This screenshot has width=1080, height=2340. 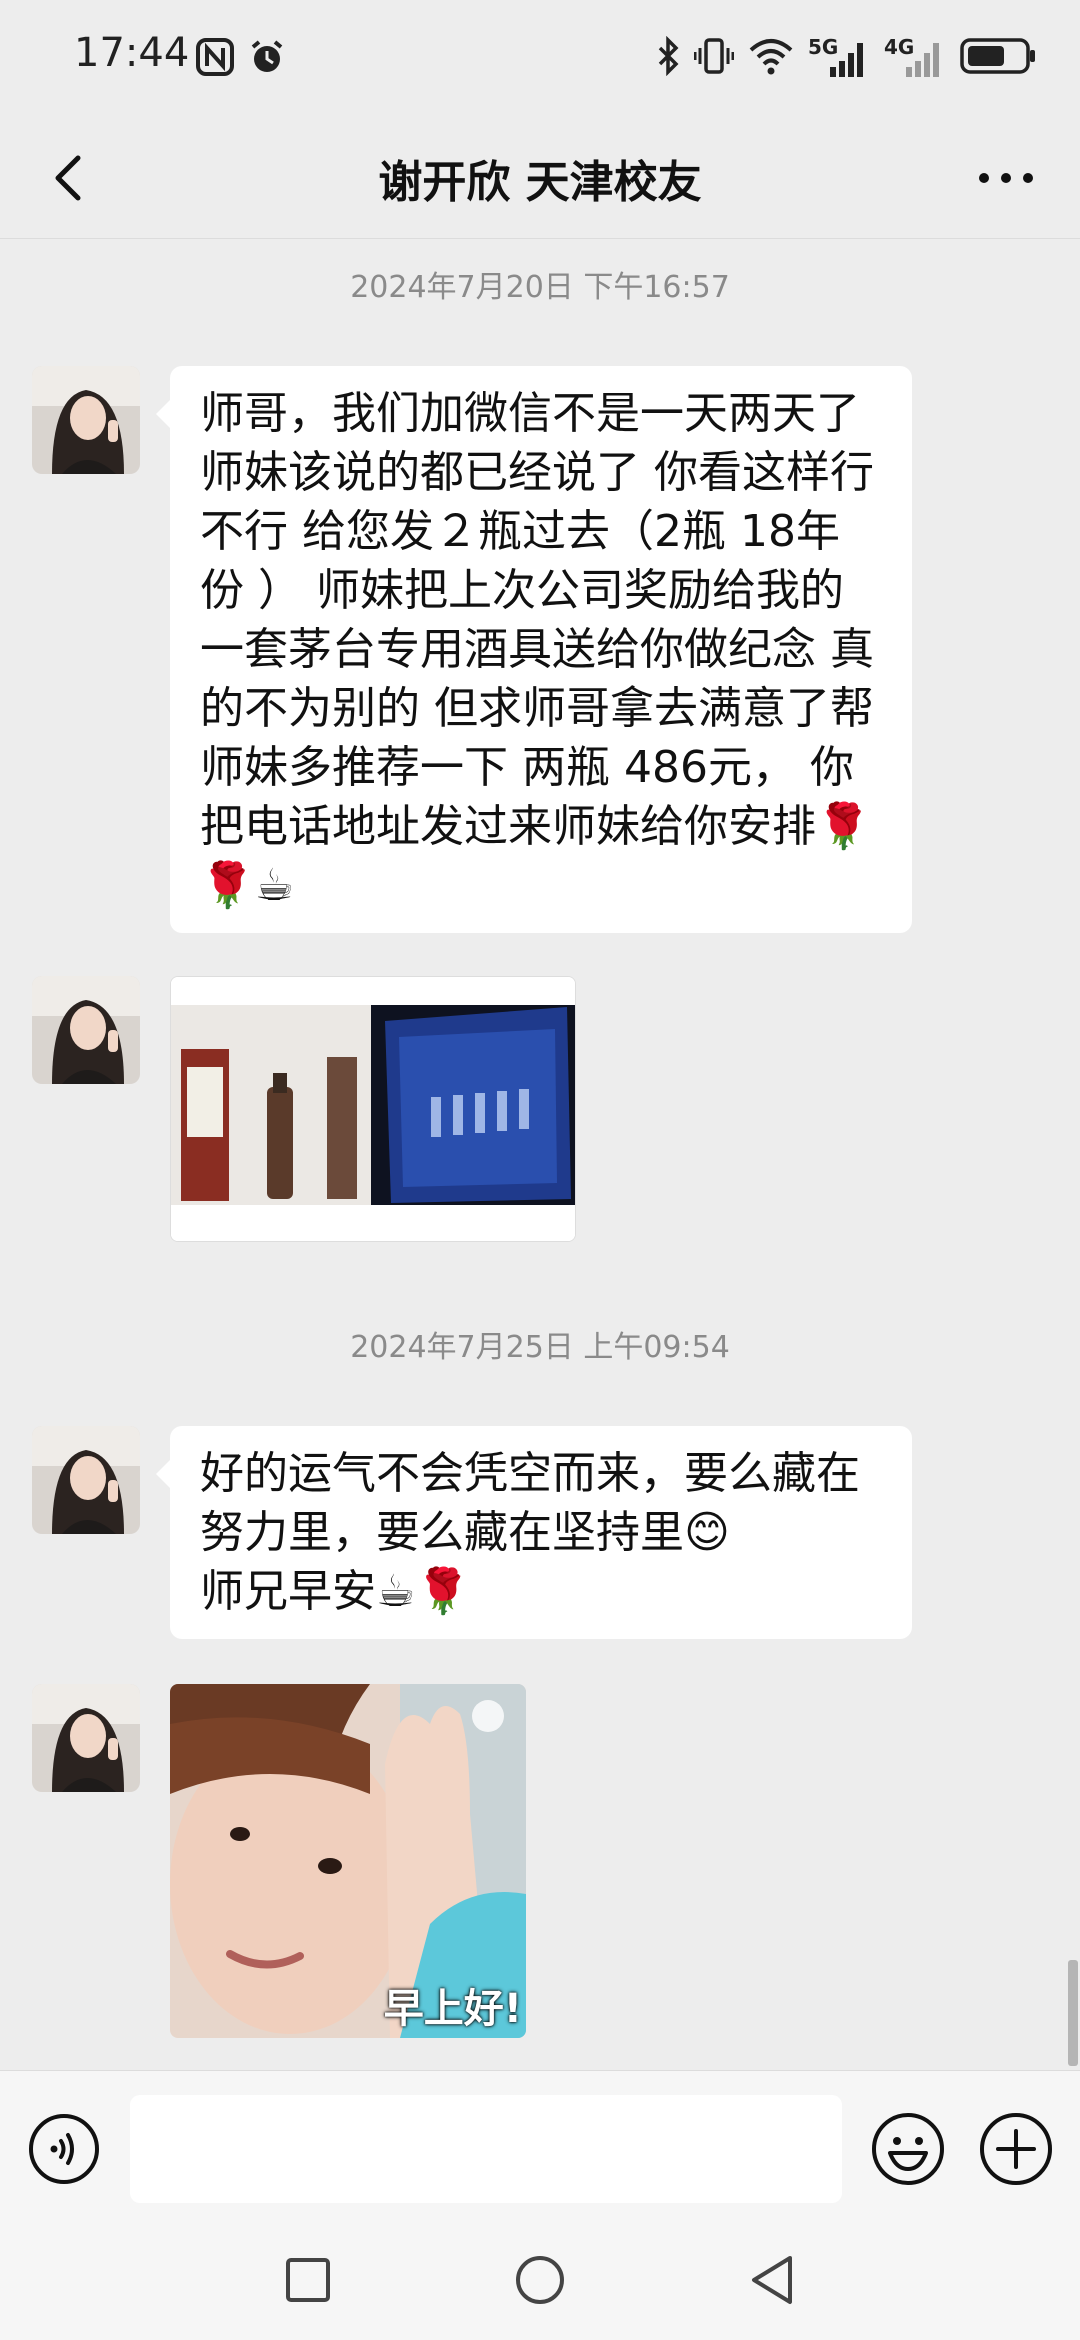 I want to click on input-bar, so click(x=540, y=2145).